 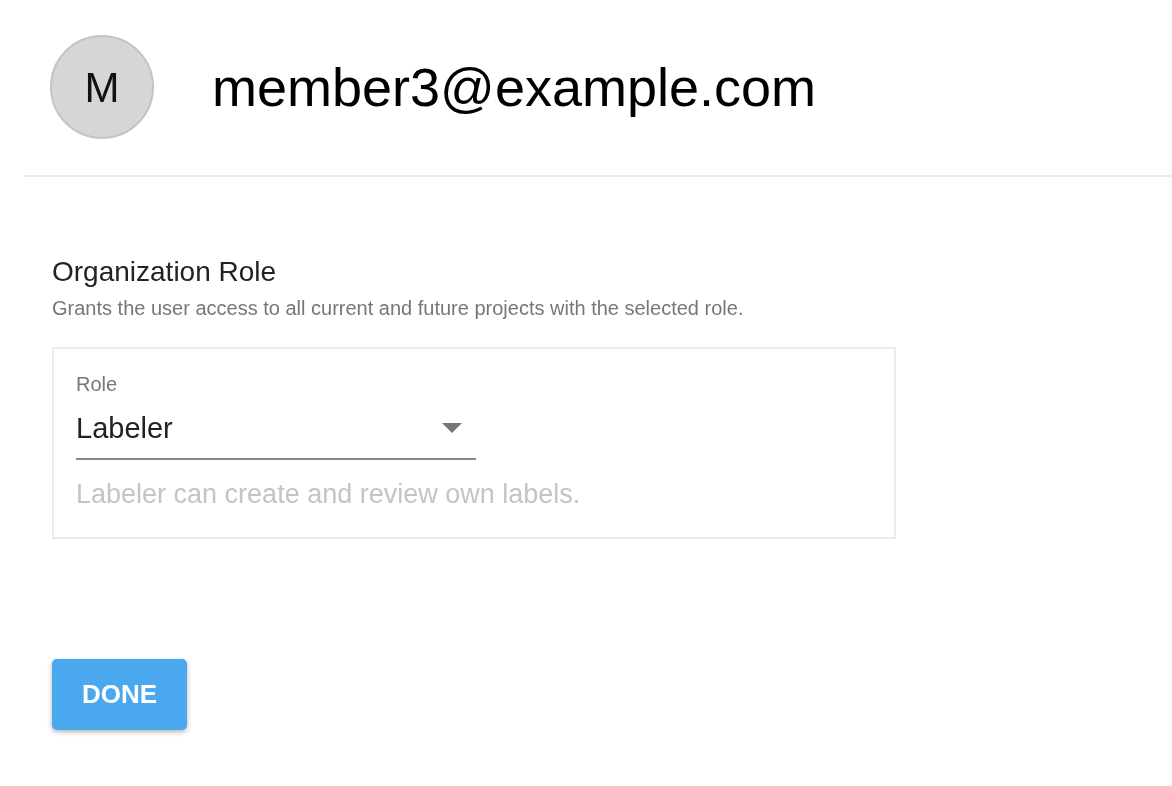 What do you see at coordinates (329, 495) in the screenshot?
I see `helper-text: Labeler can create and review own labels.` at bounding box center [329, 495].